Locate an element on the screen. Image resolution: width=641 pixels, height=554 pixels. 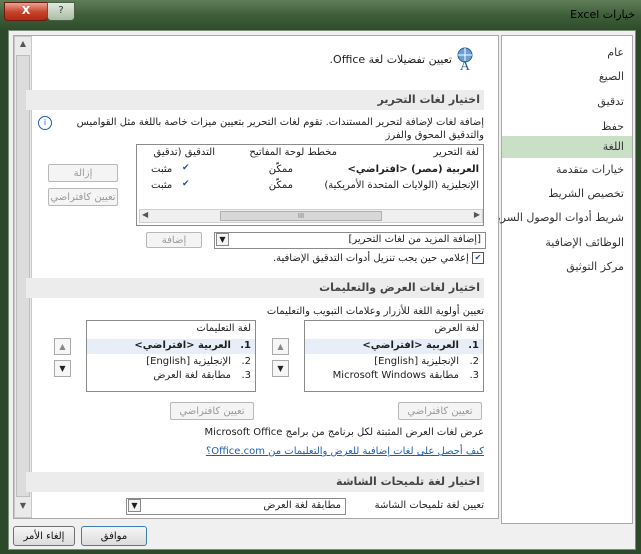
nav-item-language: اللغة is located at coordinates (567, 147).